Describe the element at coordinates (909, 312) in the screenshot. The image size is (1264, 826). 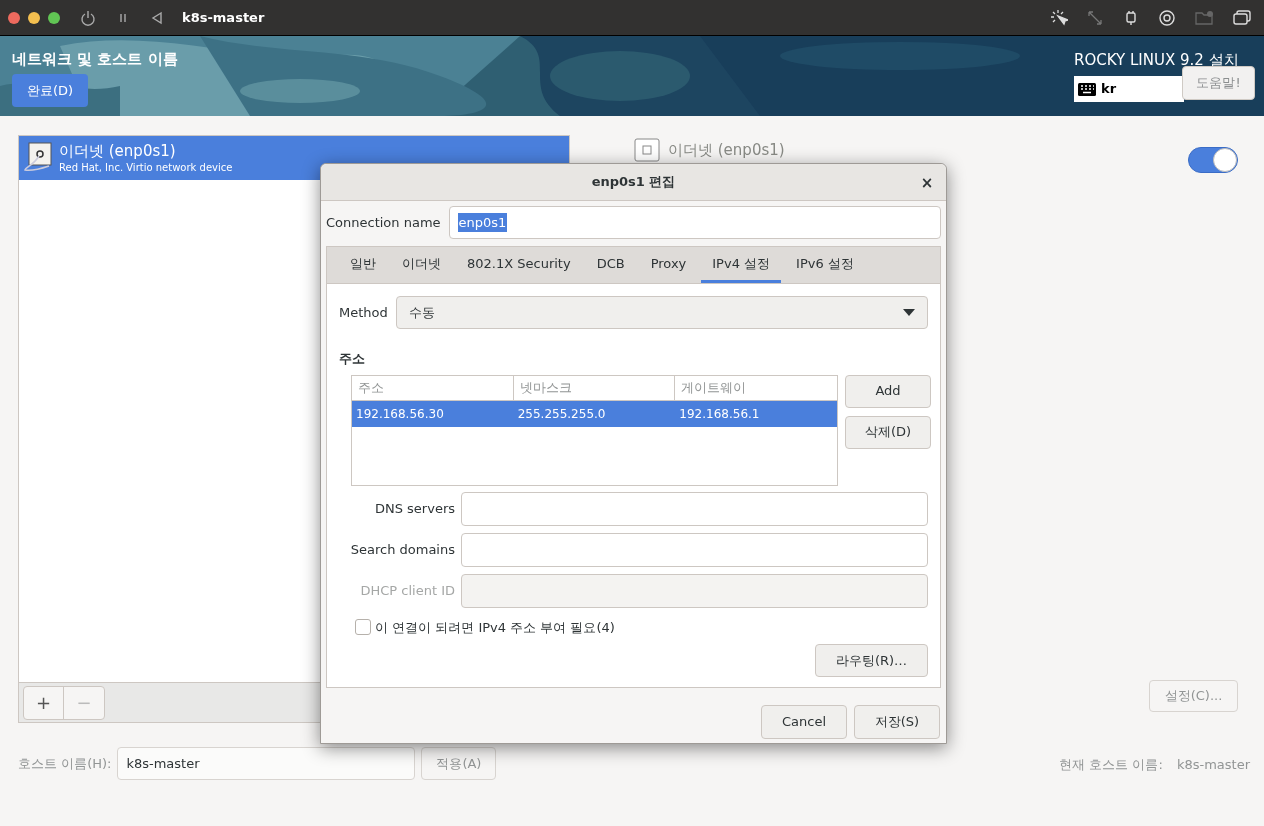
I see `dropdown-caret-icon` at that location.